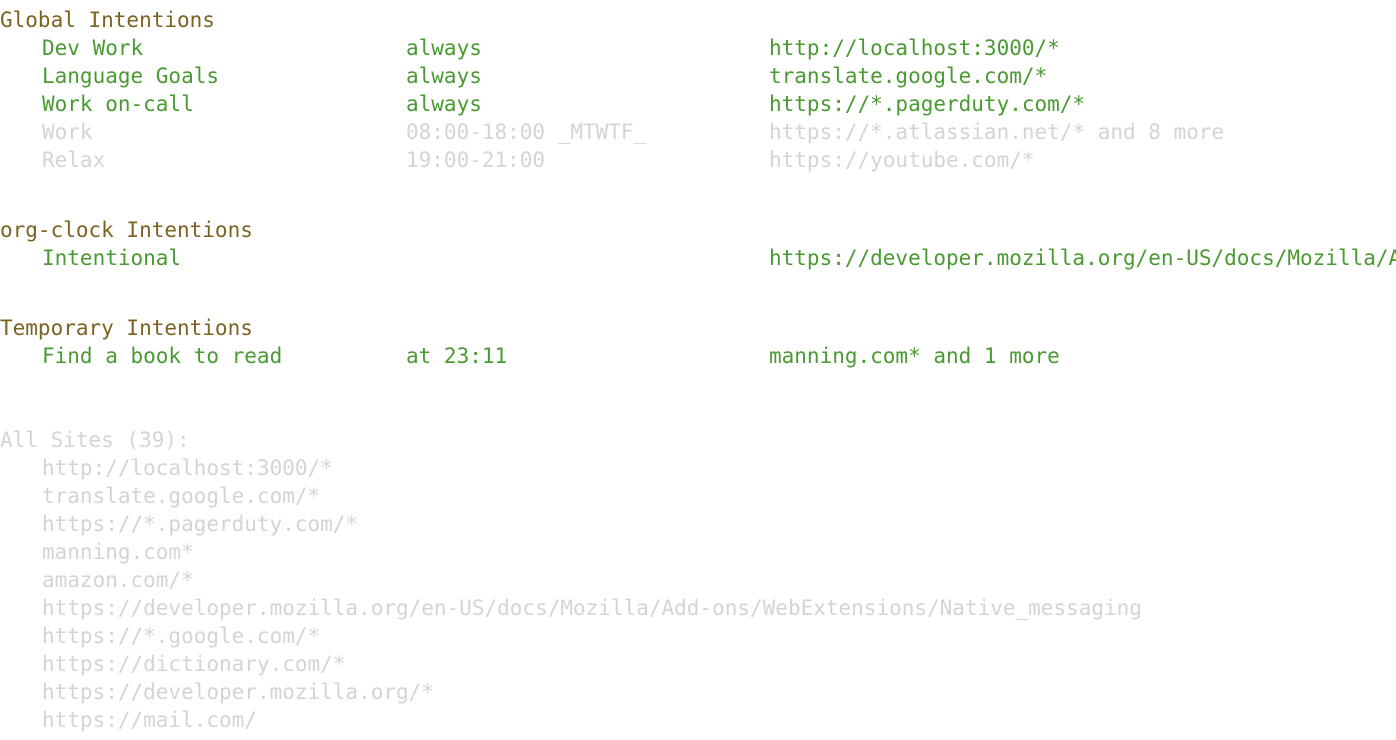 Image resolution: width=1396 pixels, height=740 pixels. What do you see at coordinates (914, 356) in the screenshot?
I see `intention-url-pattern: manning.com* and 1 more` at bounding box center [914, 356].